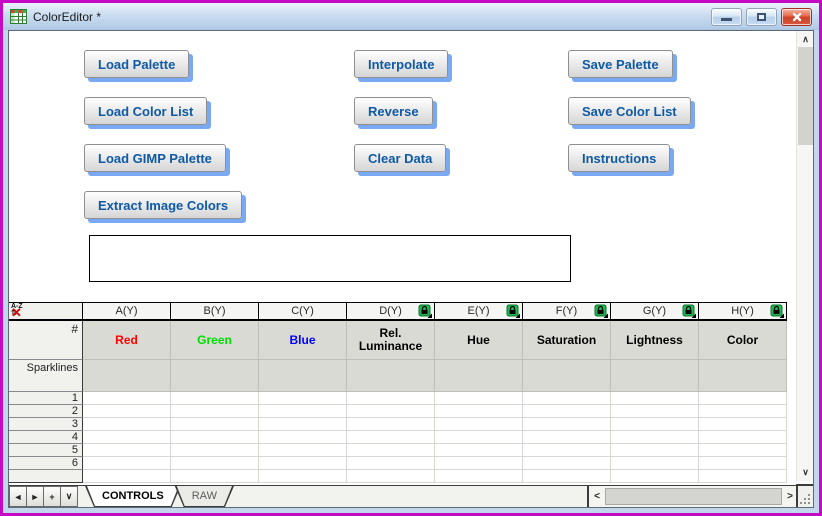  I want to click on data-row-4: 4, so click(398, 437).